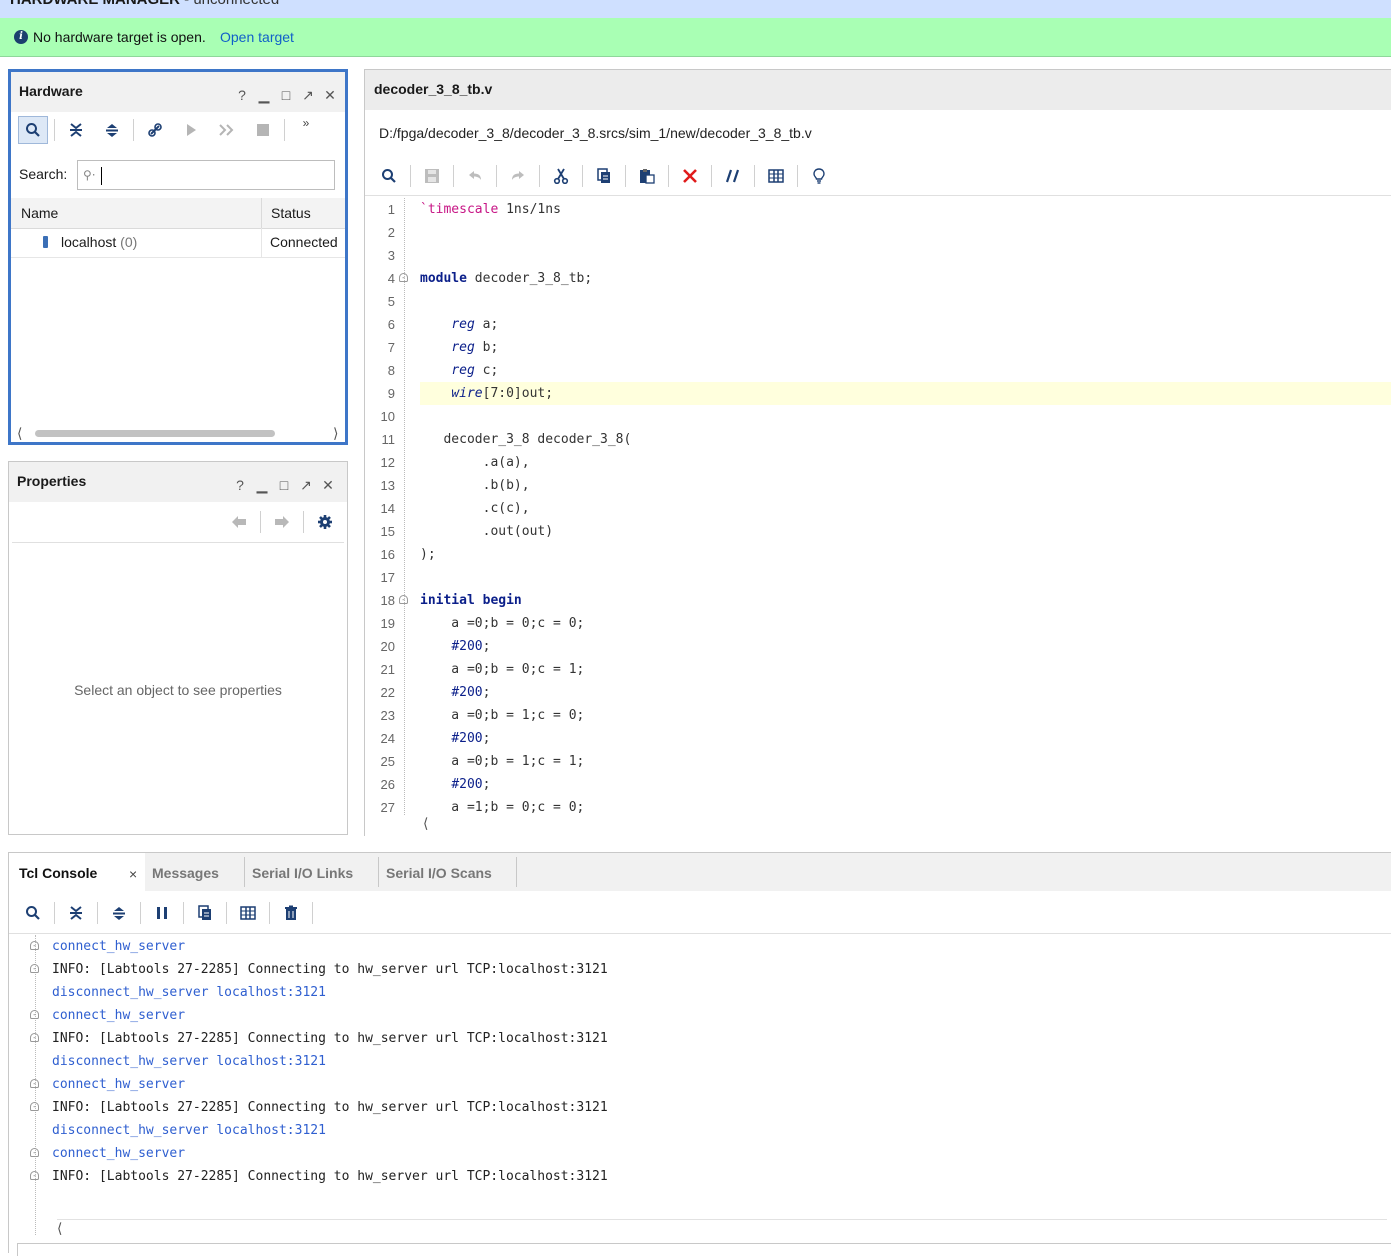 This screenshot has width=1391, height=1256. Describe the element at coordinates (518, 176) in the screenshot. I see `redo-icon` at that location.